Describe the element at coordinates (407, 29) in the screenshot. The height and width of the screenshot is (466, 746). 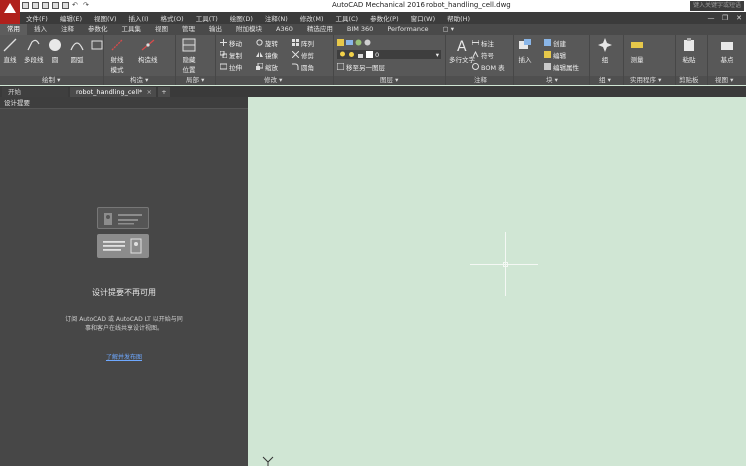
I see `tab-performance: Performance` at that location.